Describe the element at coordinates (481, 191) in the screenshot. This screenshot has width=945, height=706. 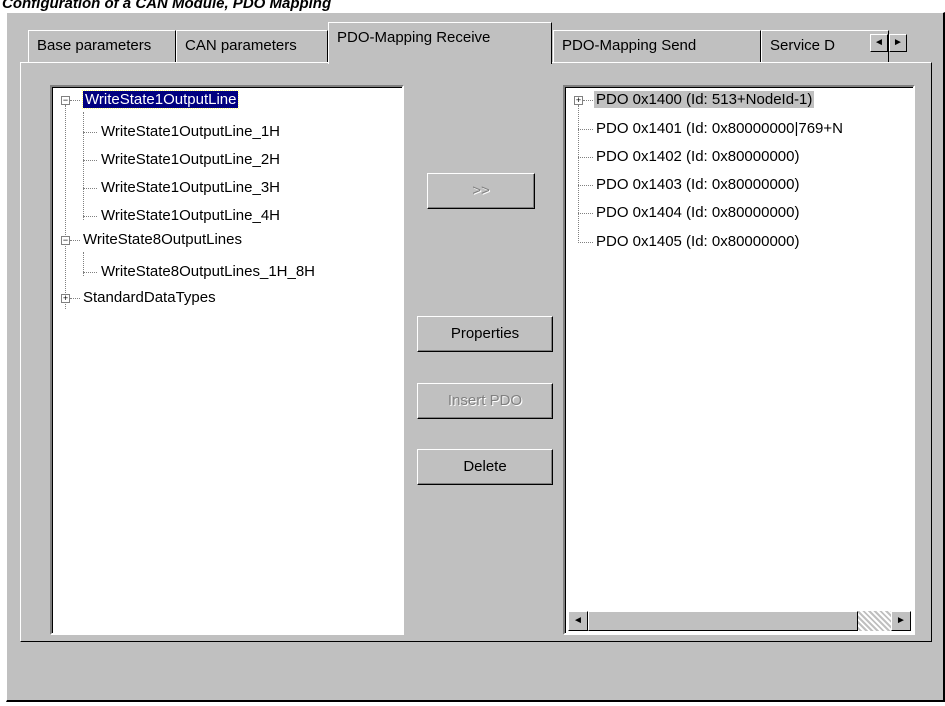
I see `add-mapping-button: >>` at that location.